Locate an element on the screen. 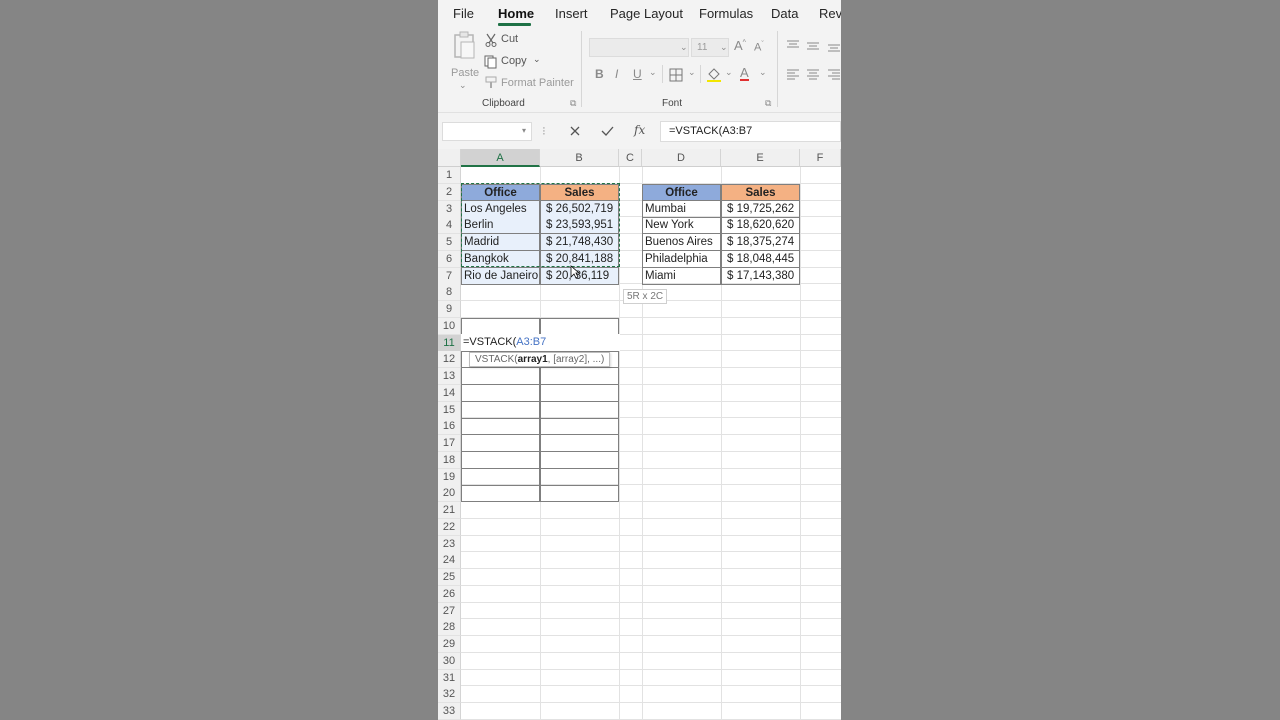 The height and width of the screenshot is (720, 1280). table1-sales-cell: $ 26,502,719 is located at coordinates (579, 209).